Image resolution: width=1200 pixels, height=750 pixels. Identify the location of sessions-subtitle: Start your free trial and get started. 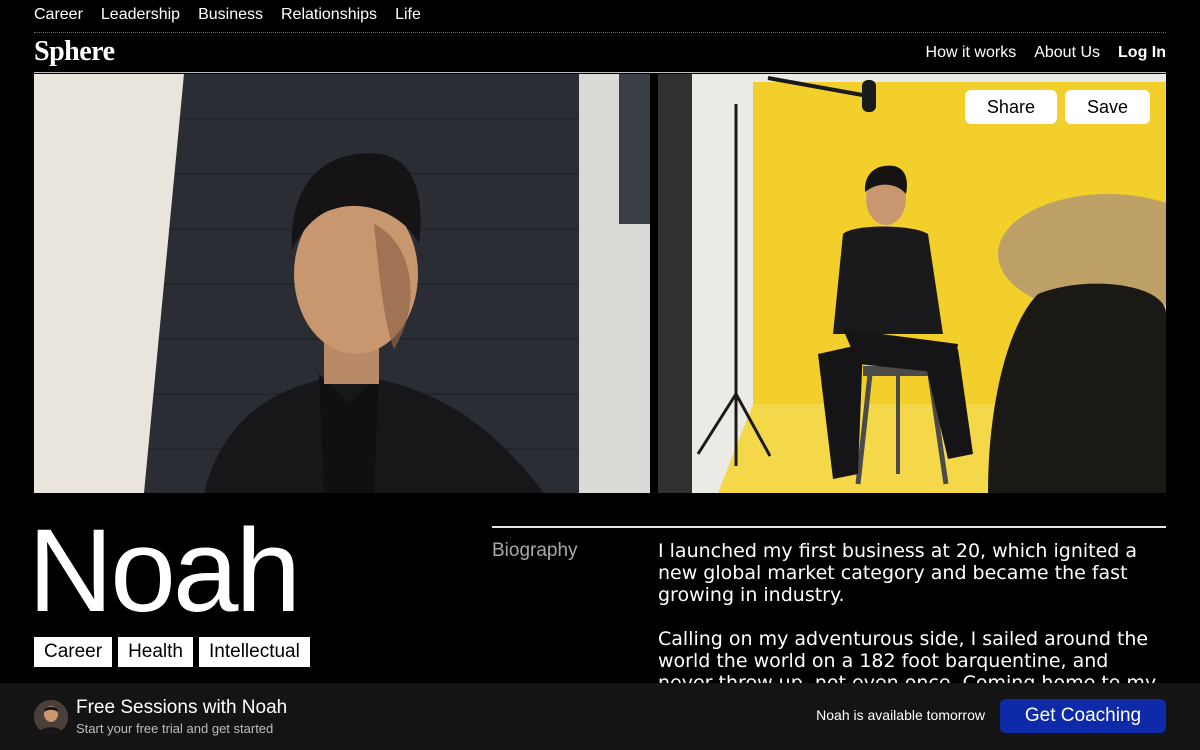
(175, 728).